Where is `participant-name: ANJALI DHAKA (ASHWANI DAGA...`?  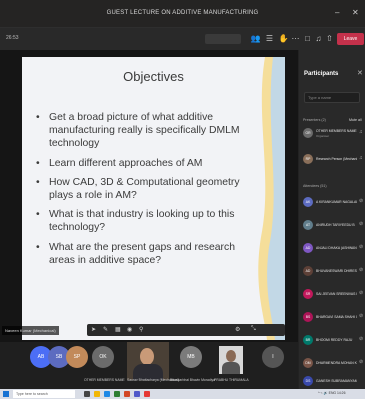 participant-name: ANJALI DHAKA (ASHWANI DAGA... is located at coordinates (336, 248).